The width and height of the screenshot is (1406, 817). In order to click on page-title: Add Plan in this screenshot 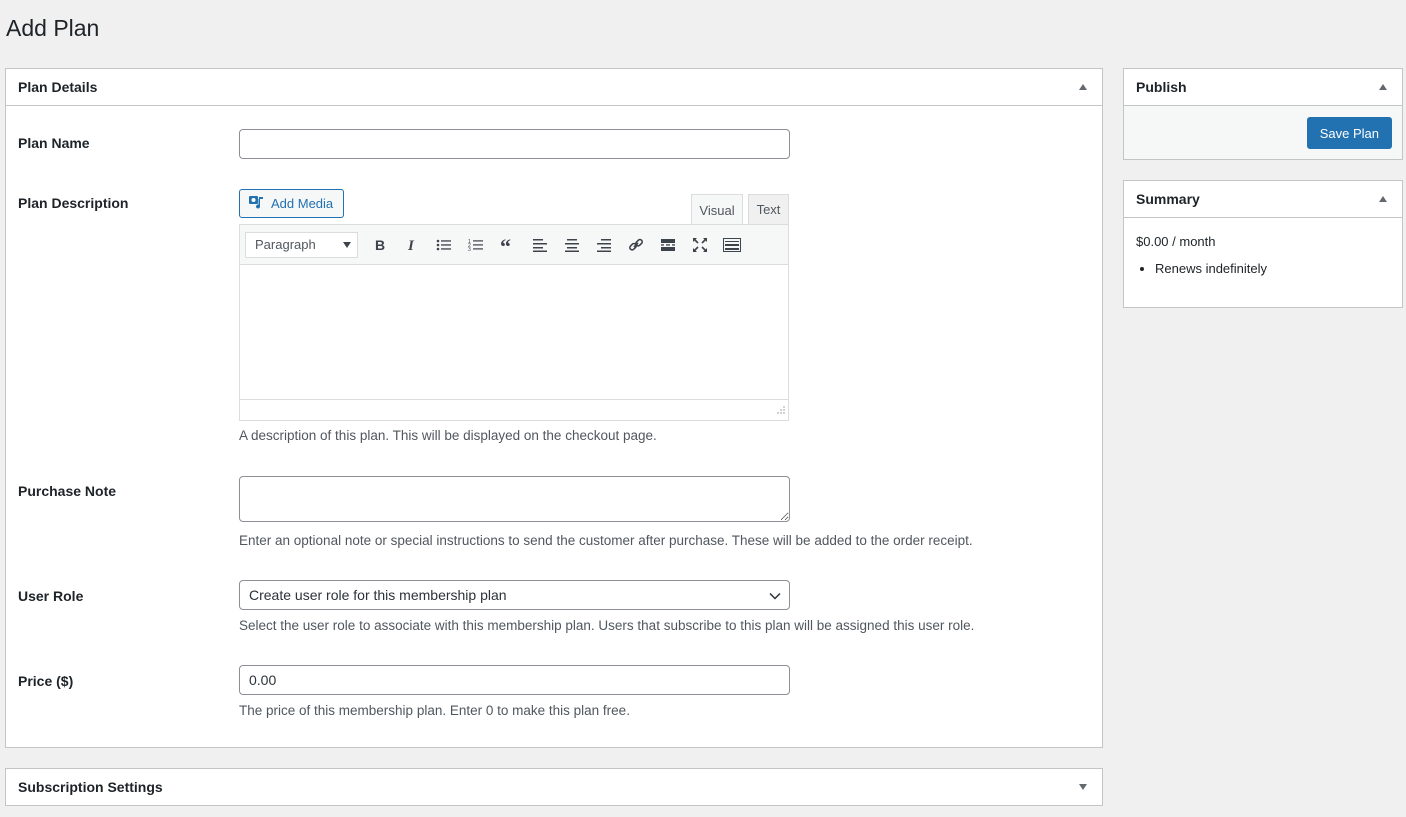, I will do `click(53, 28)`.